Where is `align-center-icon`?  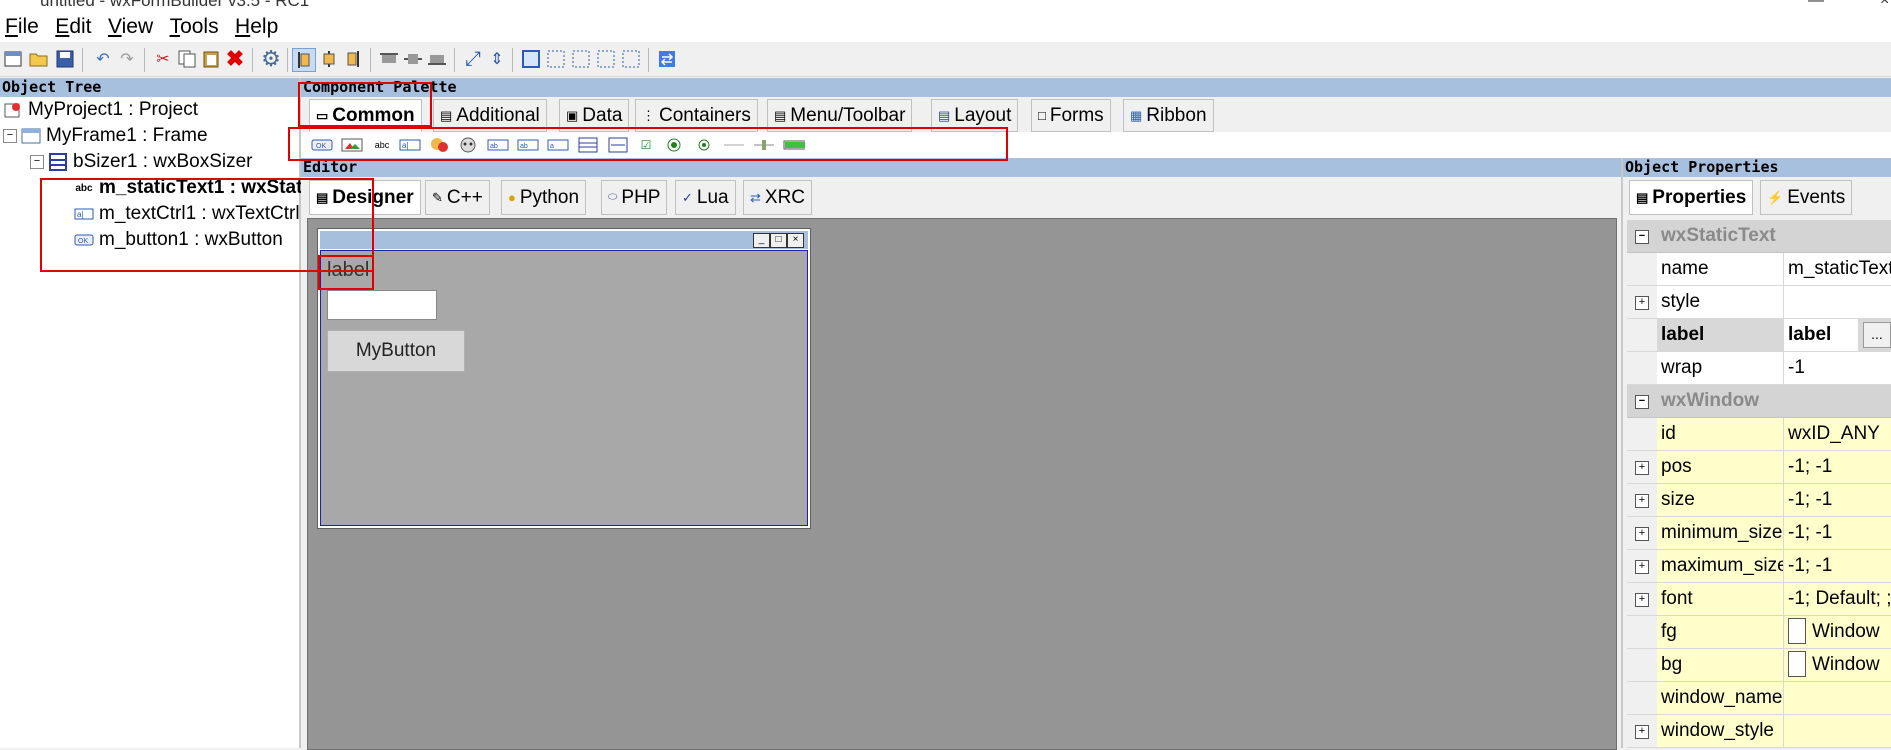 align-center-icon is located at coordinates (329, 59).